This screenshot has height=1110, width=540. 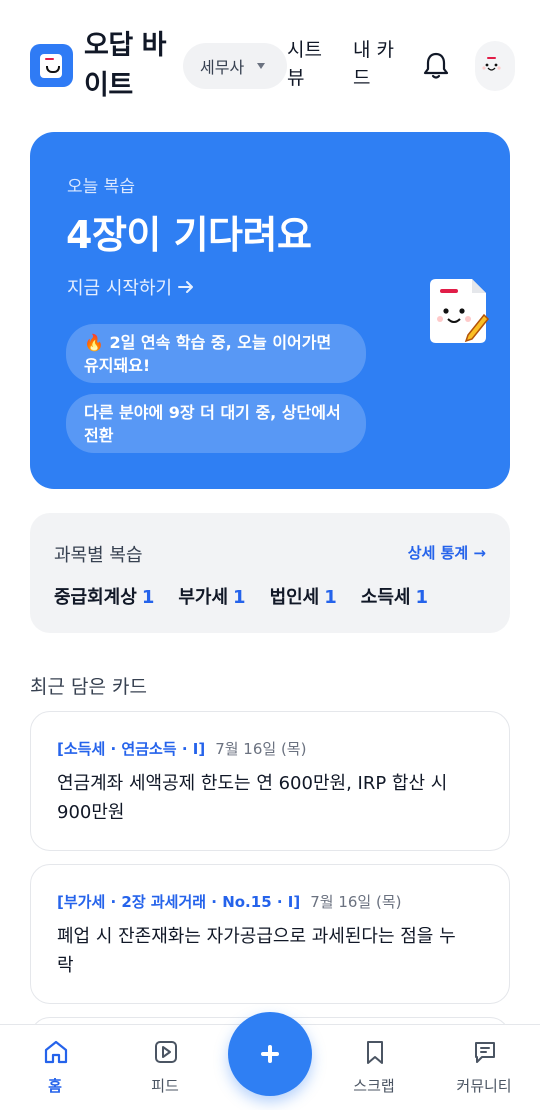 What do you see at coordinates (88, 687) in the screenshot?
I see `recent-cards-title: 최근 담은 카드` at bounding box center [88, 687].